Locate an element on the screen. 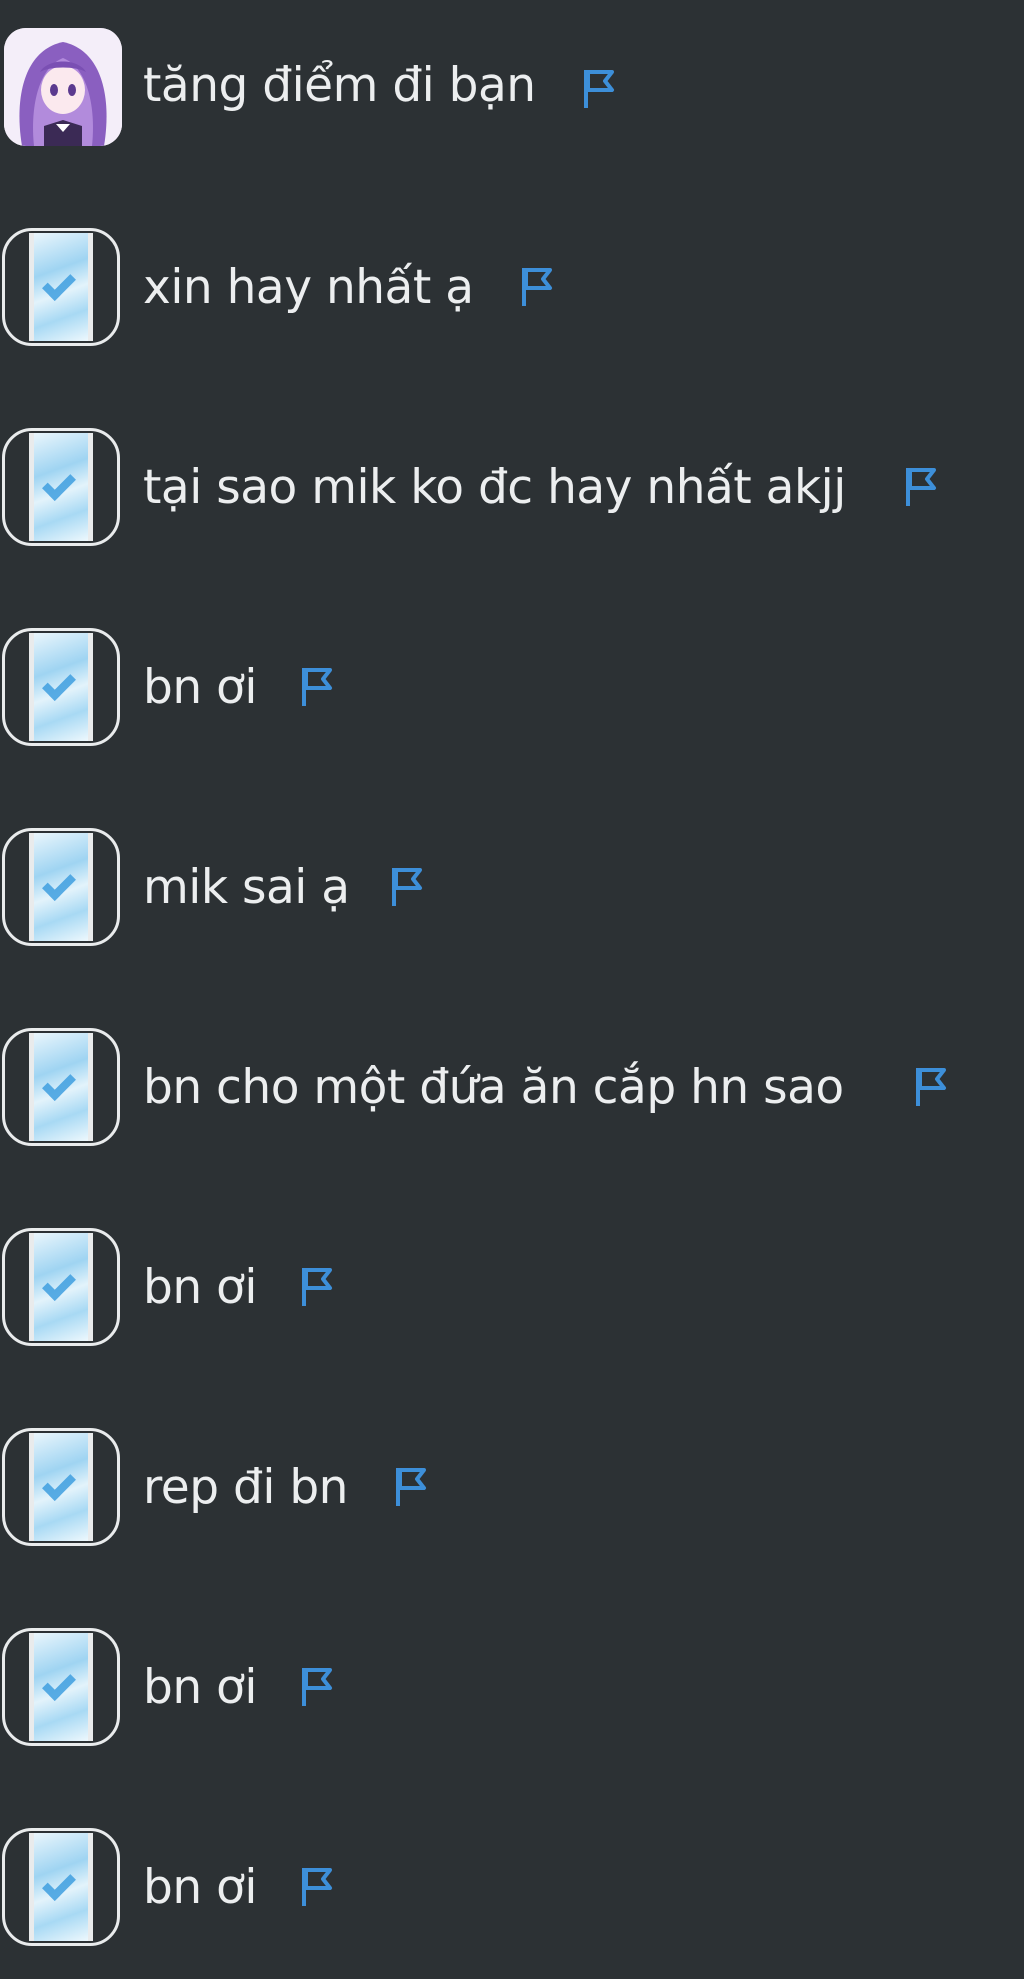 This screenshot has height=1979, width=1024. message-row: tại sao mik ko đc hay nhất akjj is located at coordinates (512, 487).